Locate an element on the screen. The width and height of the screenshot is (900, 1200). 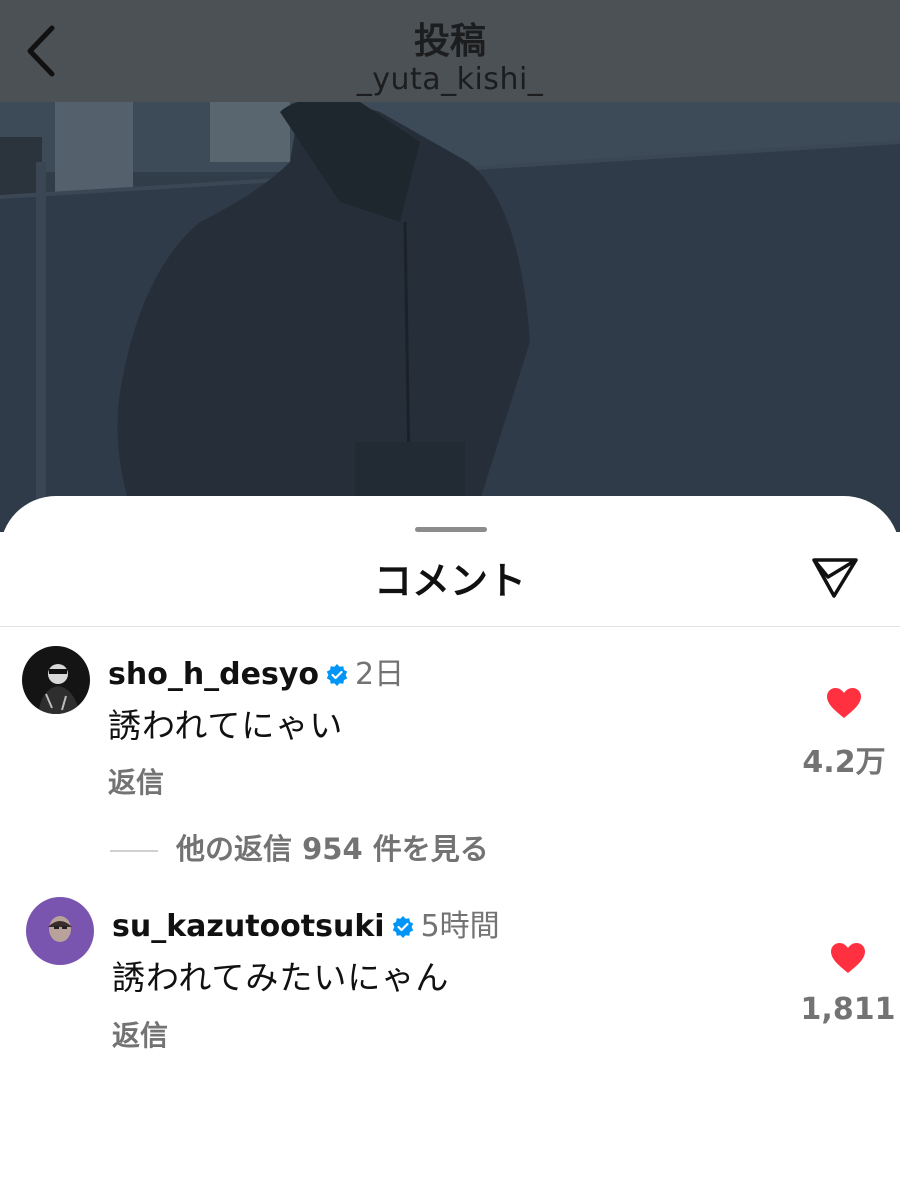
replies-divider-line is located at coordinates (134, 851).